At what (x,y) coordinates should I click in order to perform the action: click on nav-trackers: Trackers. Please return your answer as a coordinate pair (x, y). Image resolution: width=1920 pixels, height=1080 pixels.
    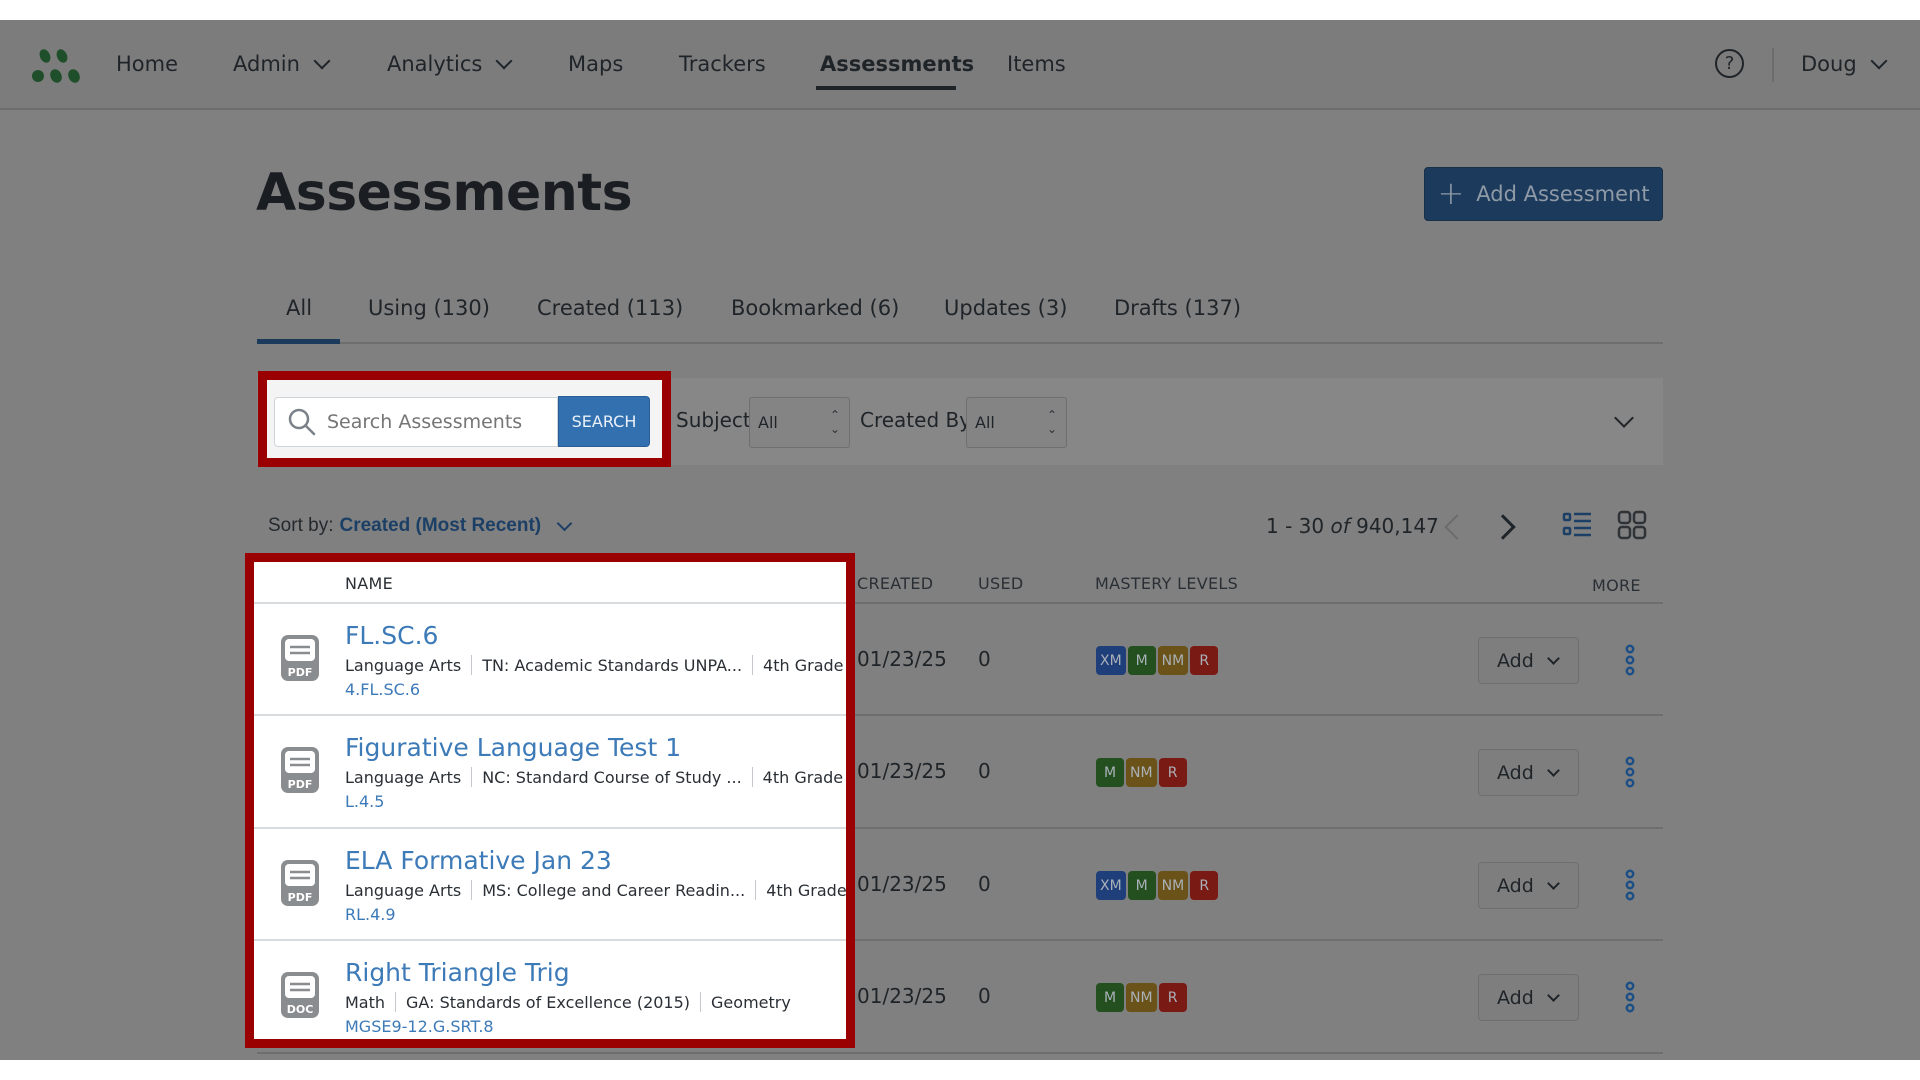
    Looking at the image, I should click on (722, 64).